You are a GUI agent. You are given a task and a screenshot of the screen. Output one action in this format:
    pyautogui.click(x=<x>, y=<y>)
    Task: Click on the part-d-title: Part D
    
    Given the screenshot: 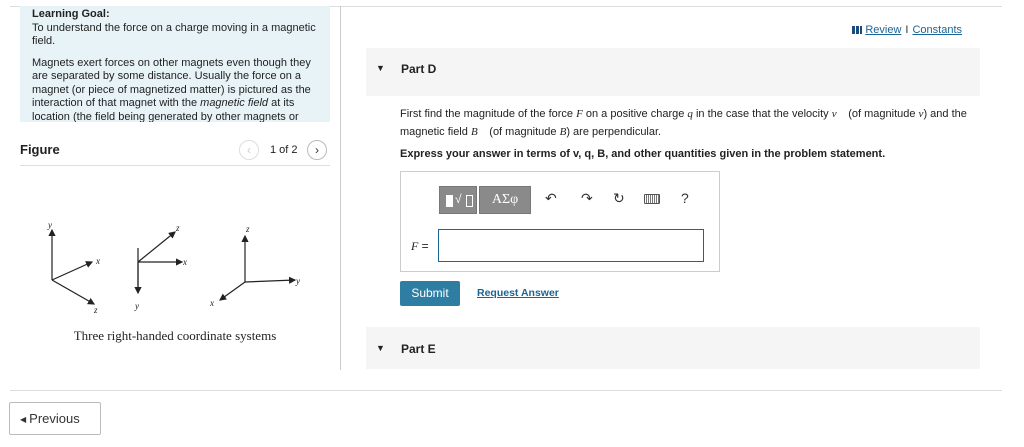 What is the action you would take?
    pyautogui.click(x=419, y=69)
    